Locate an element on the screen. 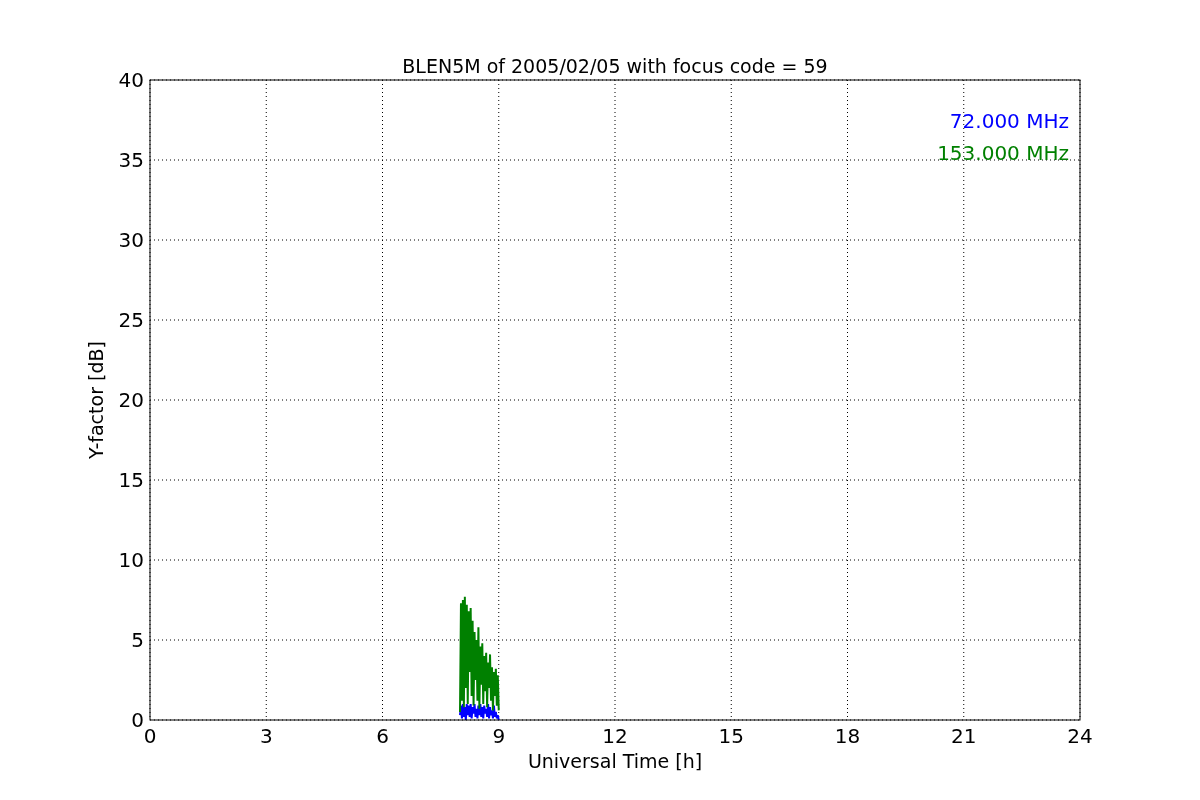  y-tick-label: 25 is located at coordinates (131, 320).